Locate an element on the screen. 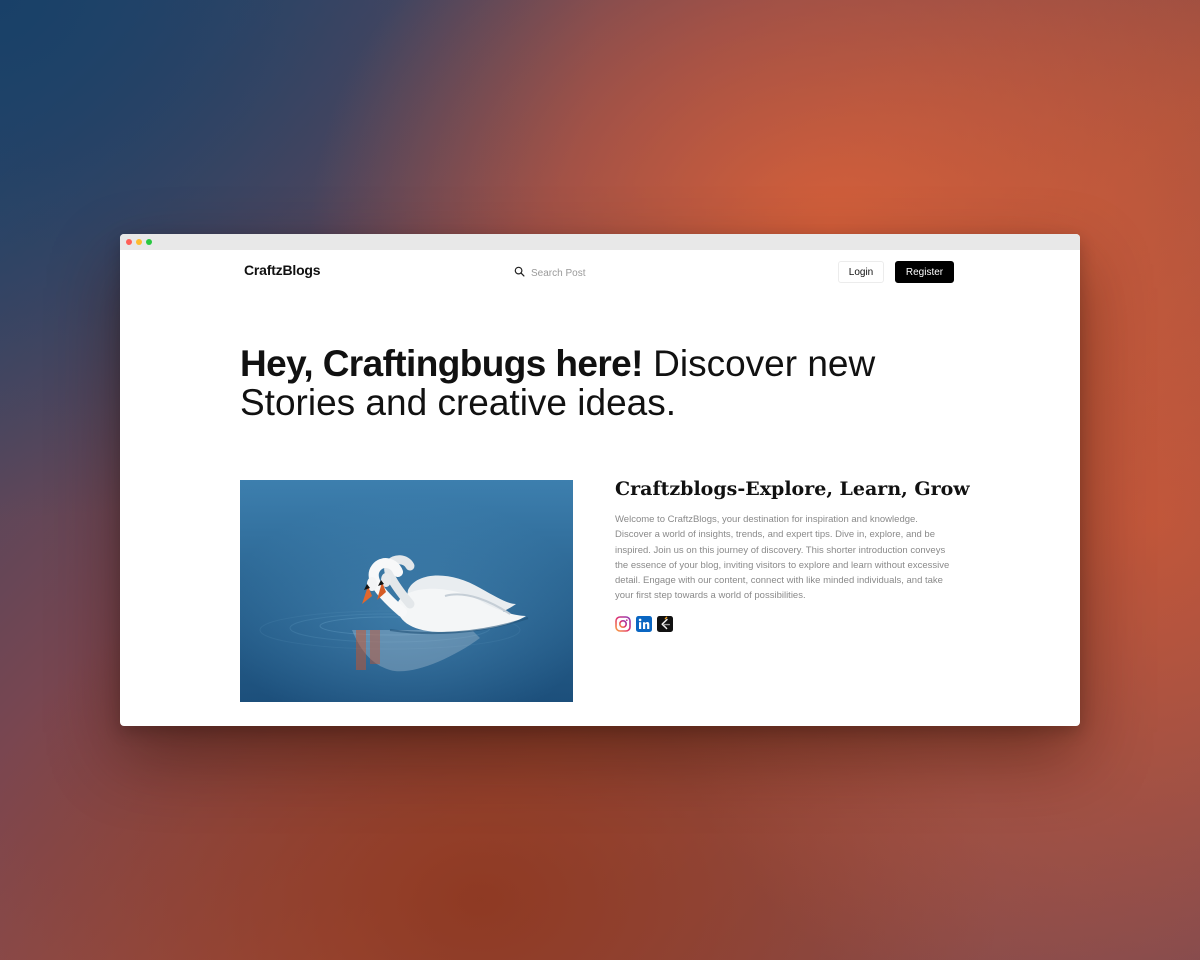 The height and width of the screenshot is (960, 1200). about-title: Craftzblogs-Explore, Learn, Grow is located at coordinates (792, 489).